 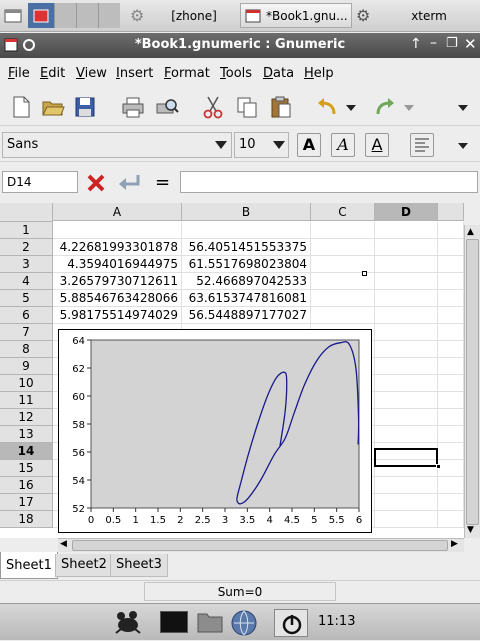 What do you see at coordinates (416, 44) in the screenshot?
I see `shade-up-icon: ↑` at bounding box center [416, 44].